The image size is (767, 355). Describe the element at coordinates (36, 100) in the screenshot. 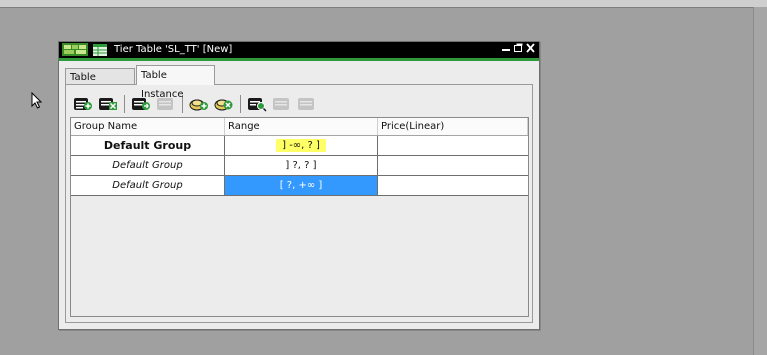

I see `mouse-cursor-icon` at that location.